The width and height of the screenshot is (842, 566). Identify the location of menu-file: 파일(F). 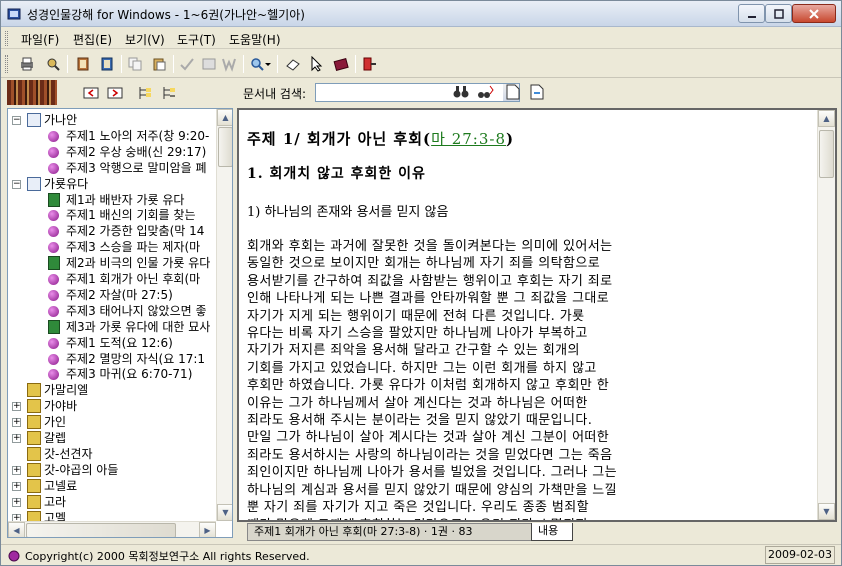
(40, 39).